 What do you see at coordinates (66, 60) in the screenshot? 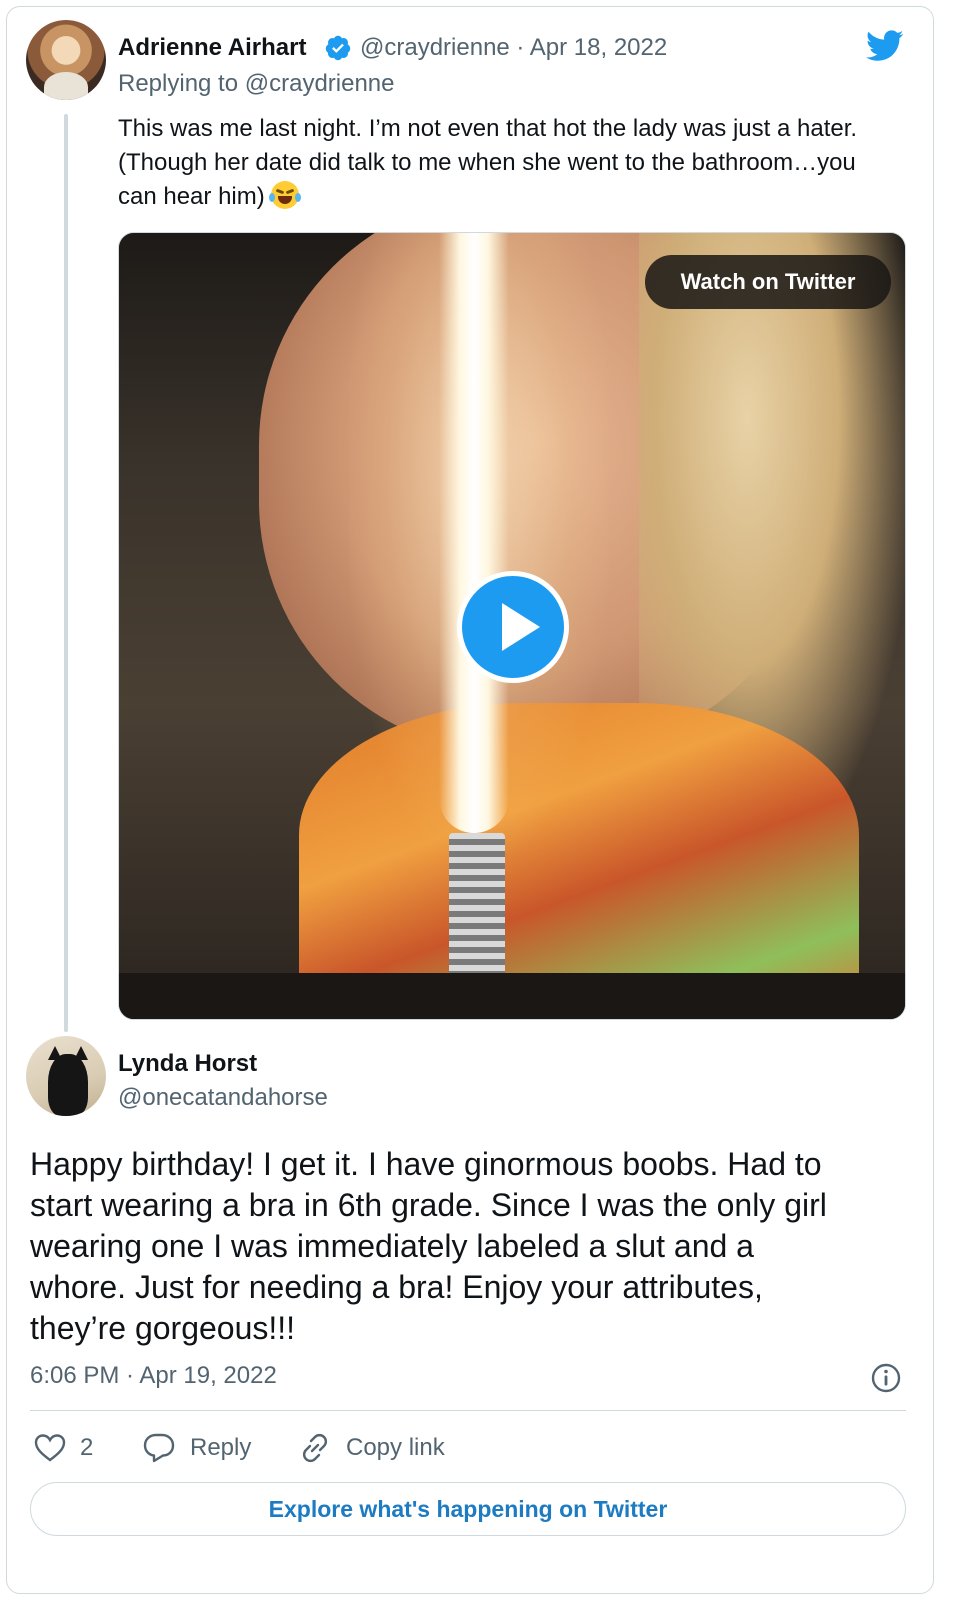
I see `avatar-adrienne-airhart` at bounding box center [66, 60].